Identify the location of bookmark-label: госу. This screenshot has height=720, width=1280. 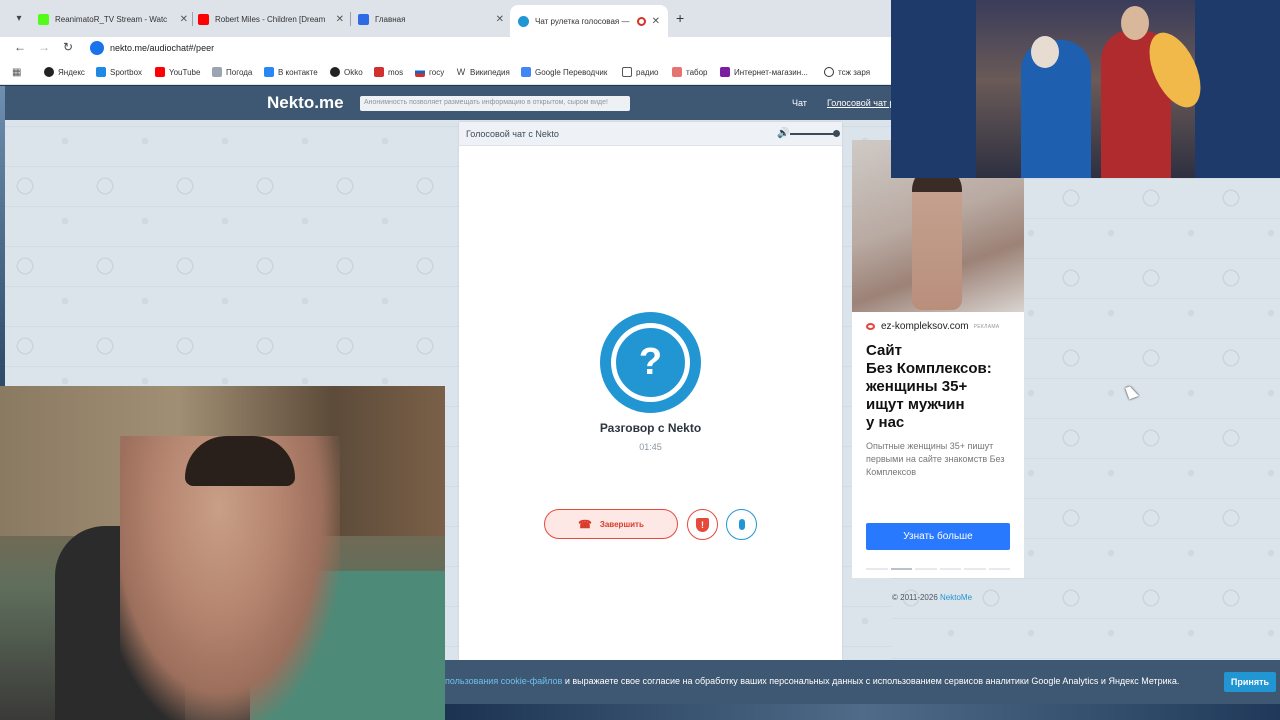
(437, 72).